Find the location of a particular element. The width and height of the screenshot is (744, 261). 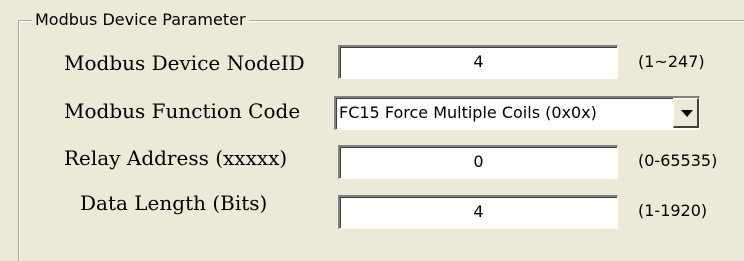

node-id-label: Modbus Device NodeID is located at coordinates (184, 63).